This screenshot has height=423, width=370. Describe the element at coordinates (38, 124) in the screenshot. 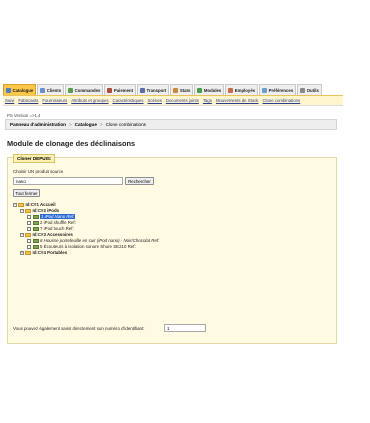

I see `breadcrumb-root: Panneau d'administration` at that location.